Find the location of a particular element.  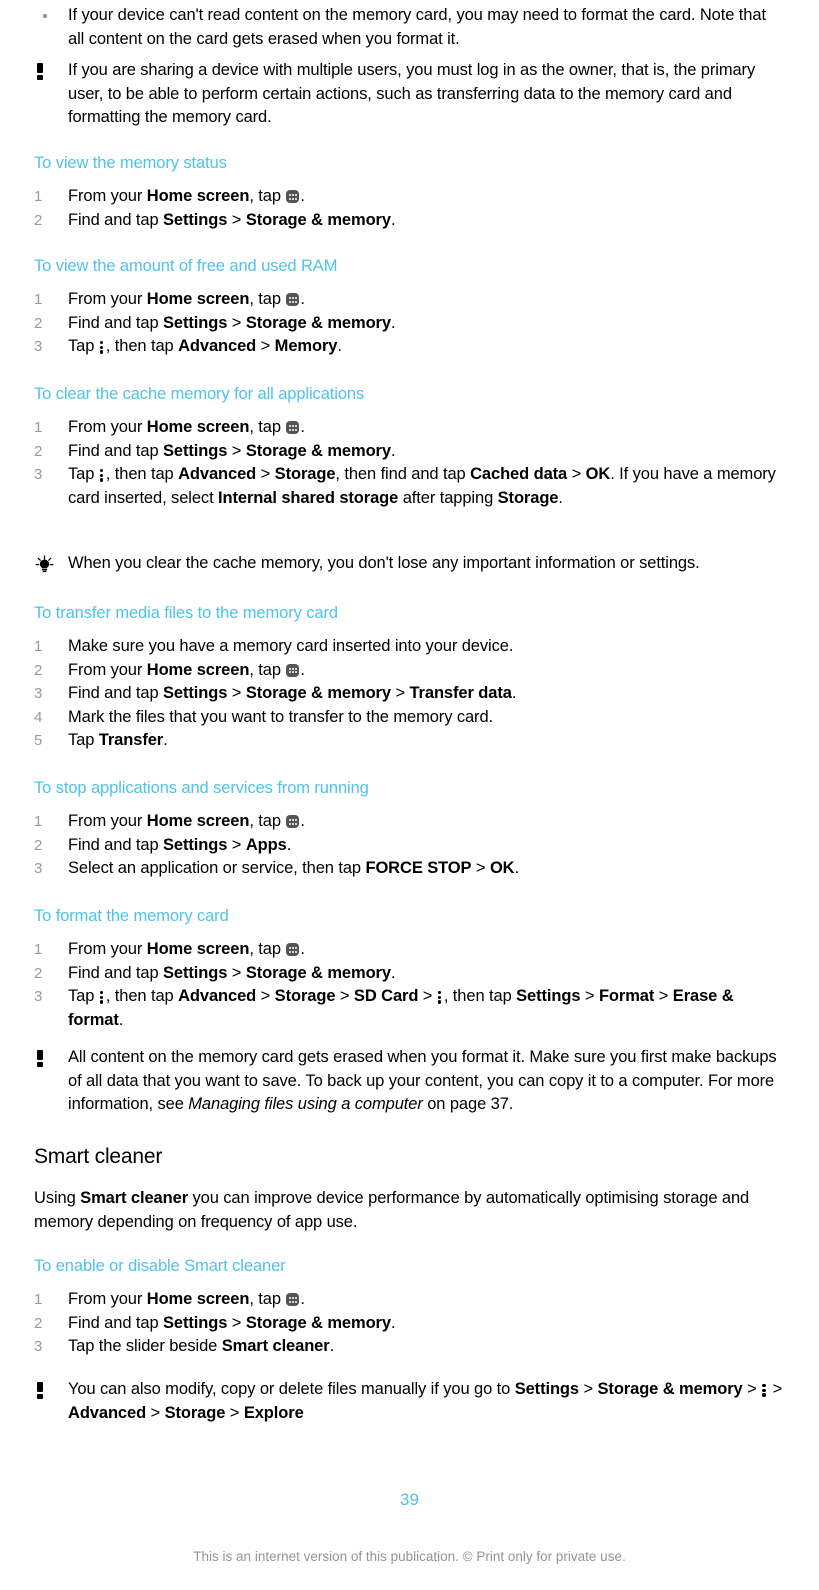

step-number: 5 is located at coordinates (38, 740).